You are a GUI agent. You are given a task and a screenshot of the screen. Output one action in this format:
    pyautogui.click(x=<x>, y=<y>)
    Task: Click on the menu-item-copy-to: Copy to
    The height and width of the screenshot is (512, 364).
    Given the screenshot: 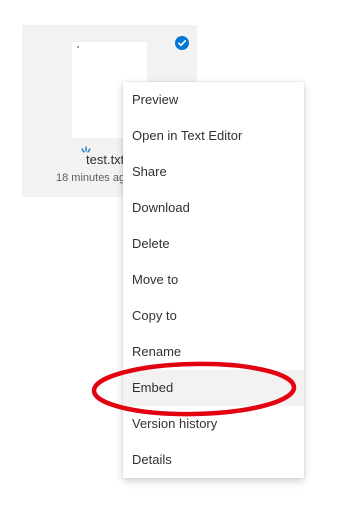 What is the action you would take?
    pyautogui.click(x=213, y=316)
    